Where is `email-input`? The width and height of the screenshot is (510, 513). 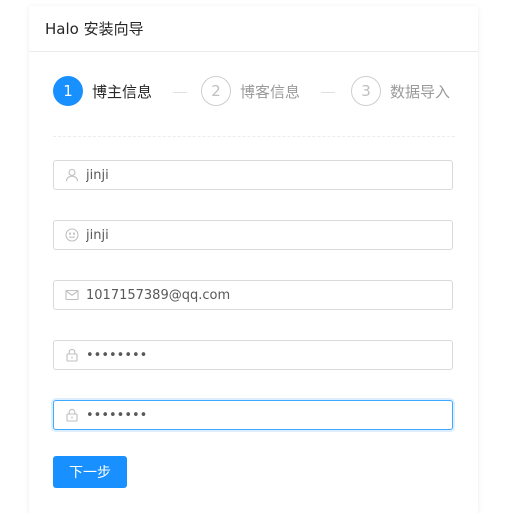
email-input is located at coordinates (266, 295).